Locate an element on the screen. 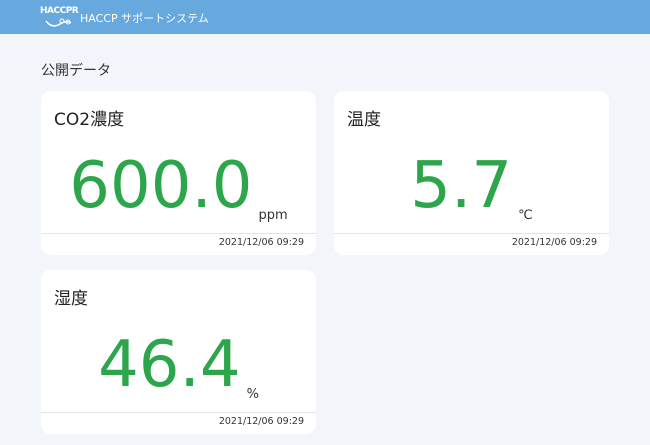 This screenshot has width=650, height=445. section-title: 公開データ is located at coordinates (76, 71).